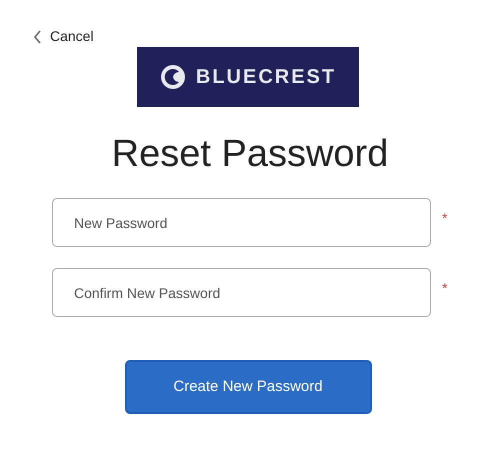 The image size is (500, 465). I want to click on page-title: Reset Password, so click(250, 154).